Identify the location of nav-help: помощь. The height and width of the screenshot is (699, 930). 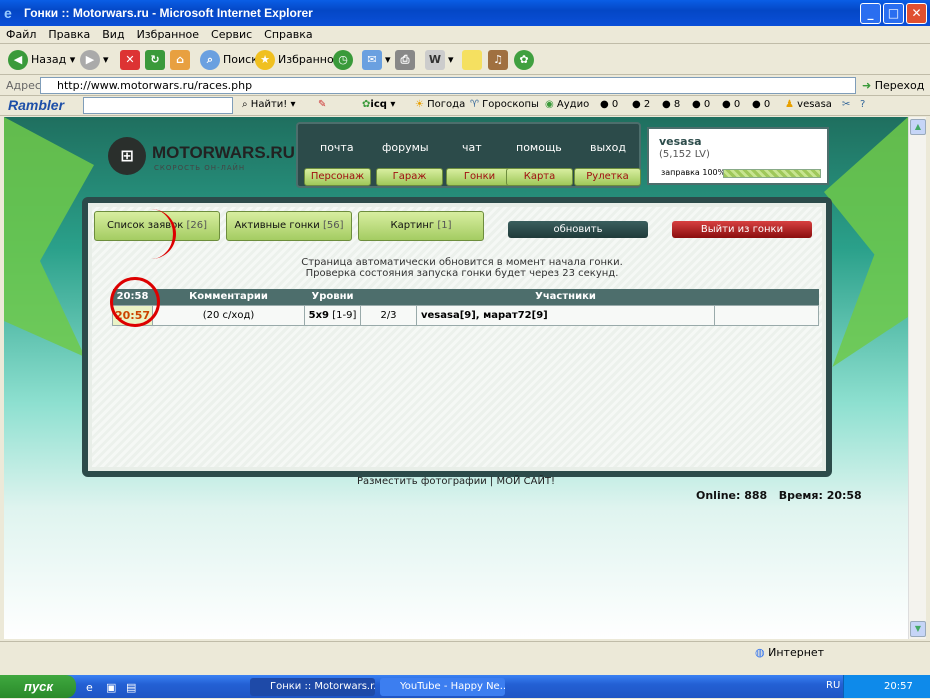
(539, 147).